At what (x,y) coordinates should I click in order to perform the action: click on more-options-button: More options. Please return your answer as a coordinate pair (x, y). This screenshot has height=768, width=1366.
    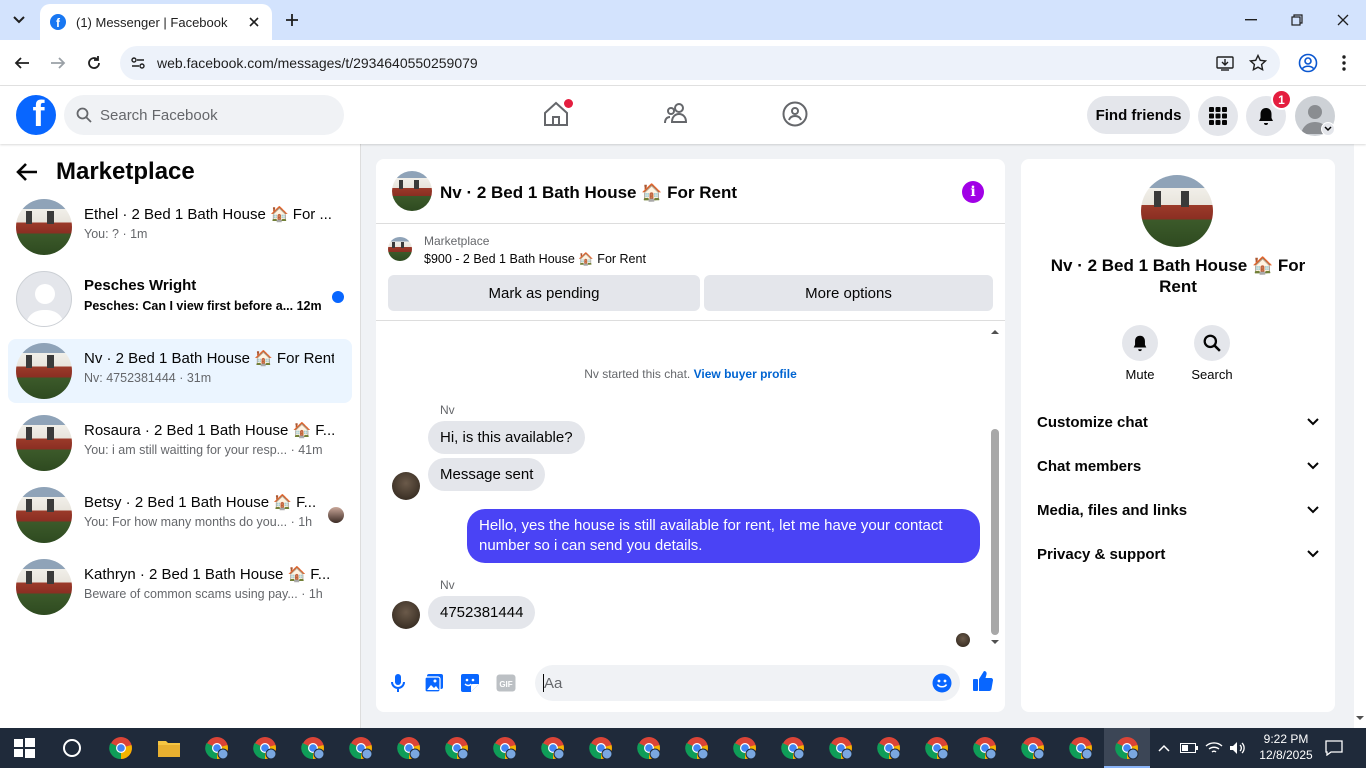
    Looking at the image, I should click on (848, 293).